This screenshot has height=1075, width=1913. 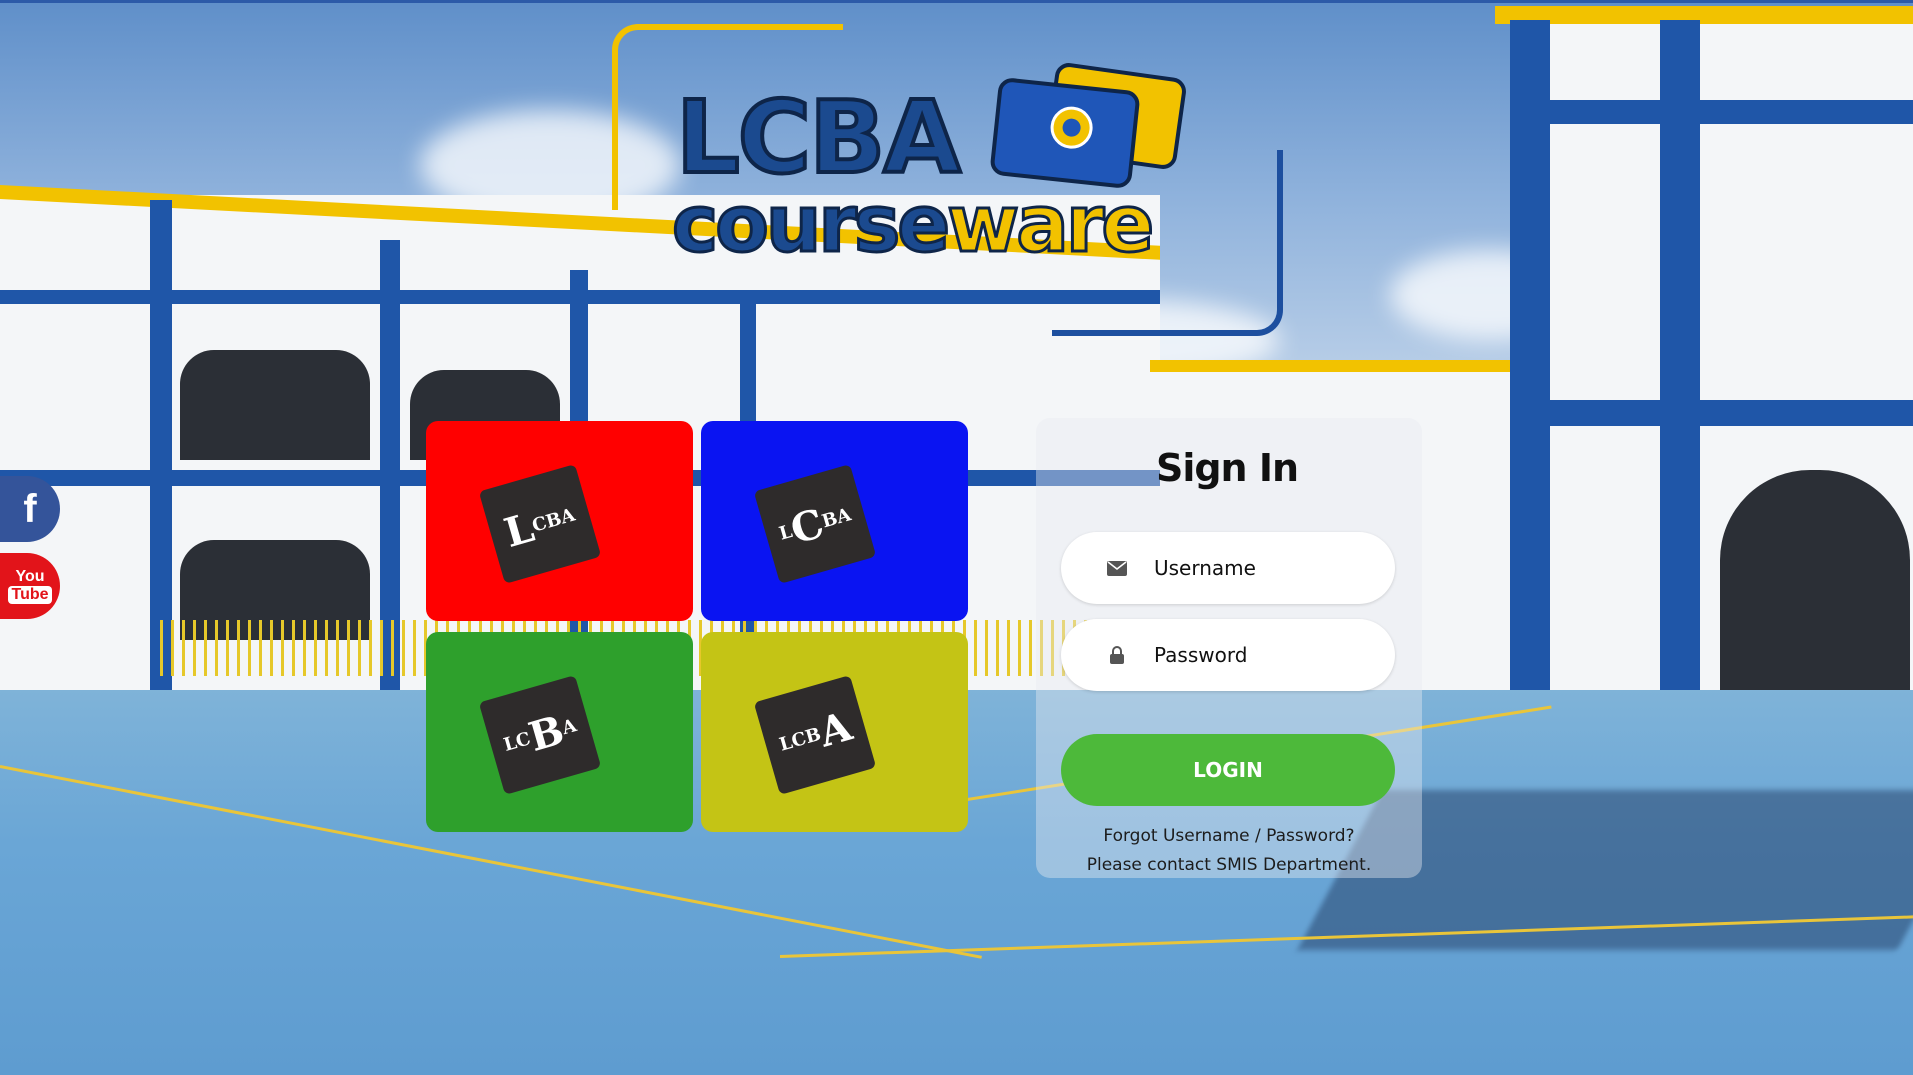 What do you see at coordinates (1117, 655) in the screenshot?
I see `lock-icon` at bounding box center [1117, 655].